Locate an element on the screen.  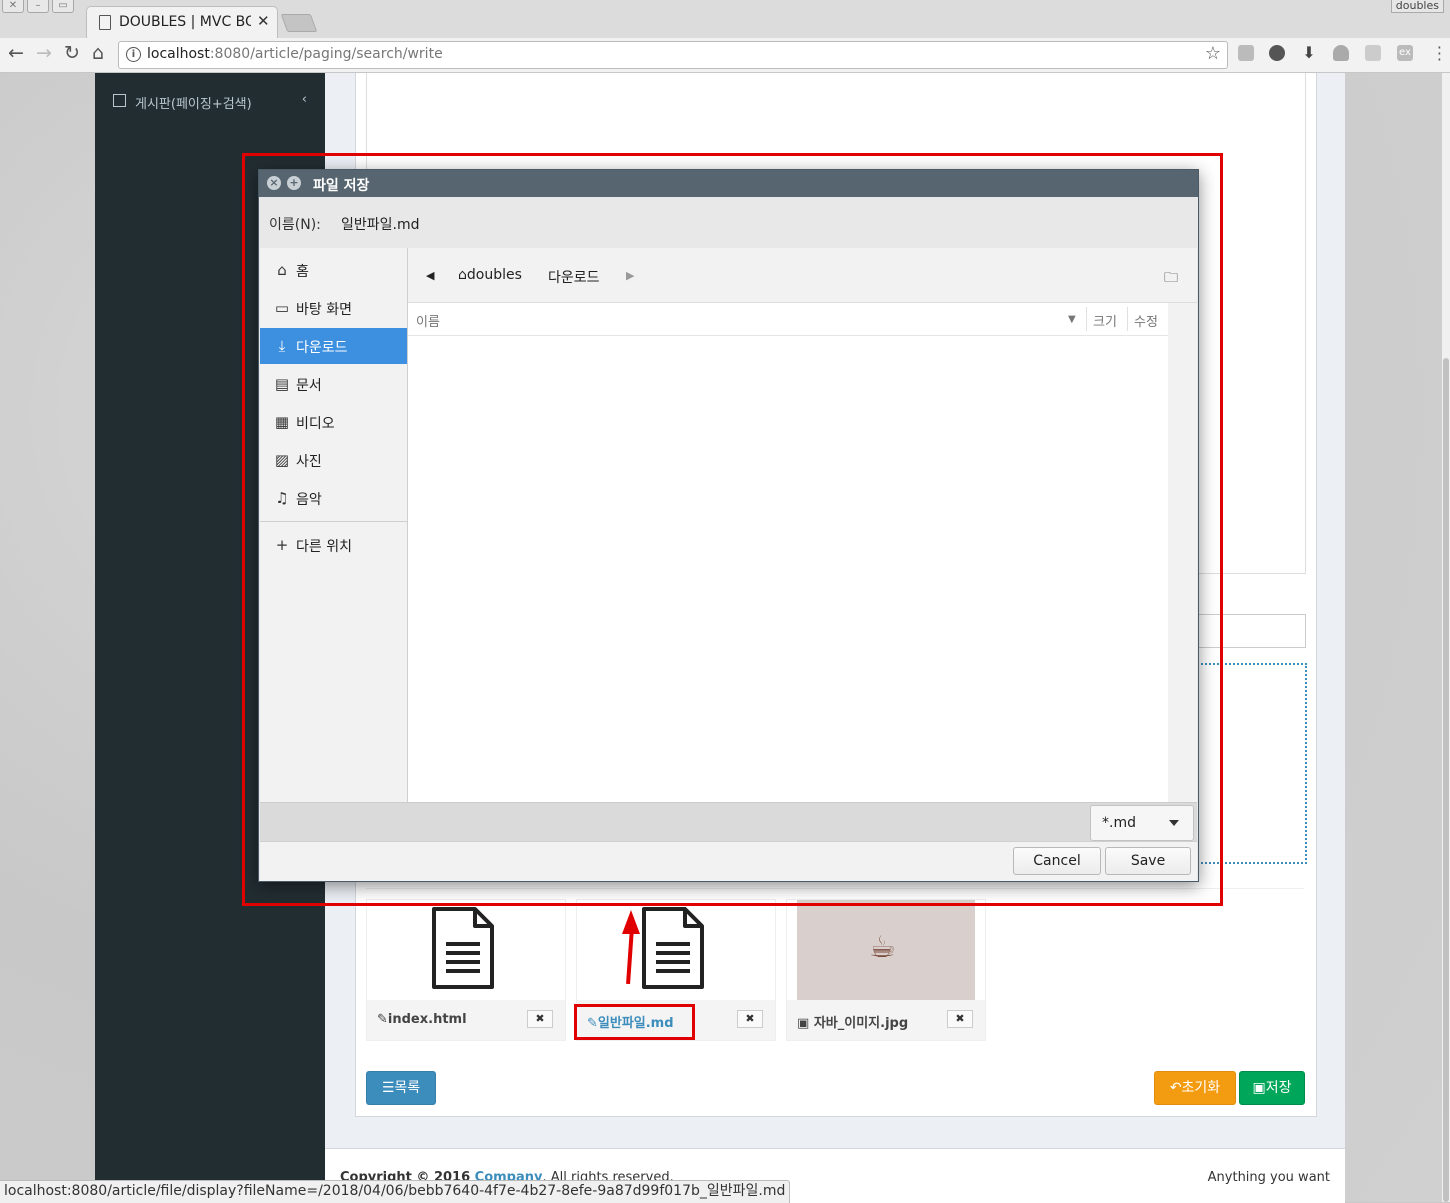
browser-tab-bar: ✕ – ▭ DOUBLES | MVC BOARD ✕ doubles is located at coordinates (725, 19).